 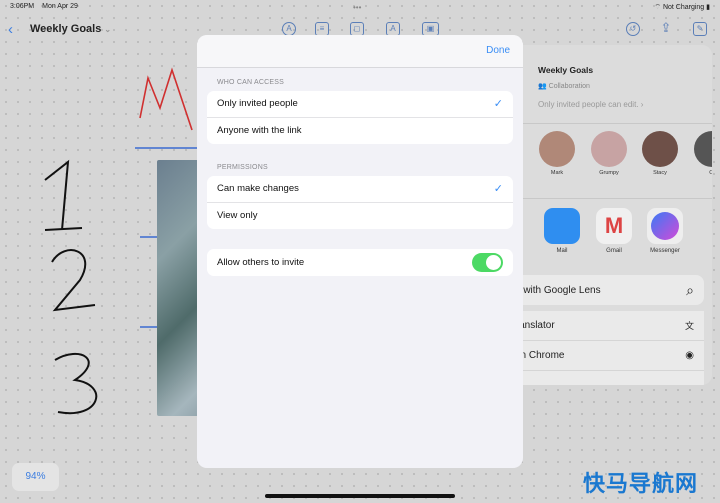 What do you see at coordinates (360, 189) in the screenshot?
I see `option-can-make-changes: Can make changes ✓` at bounding box center [360, 189].